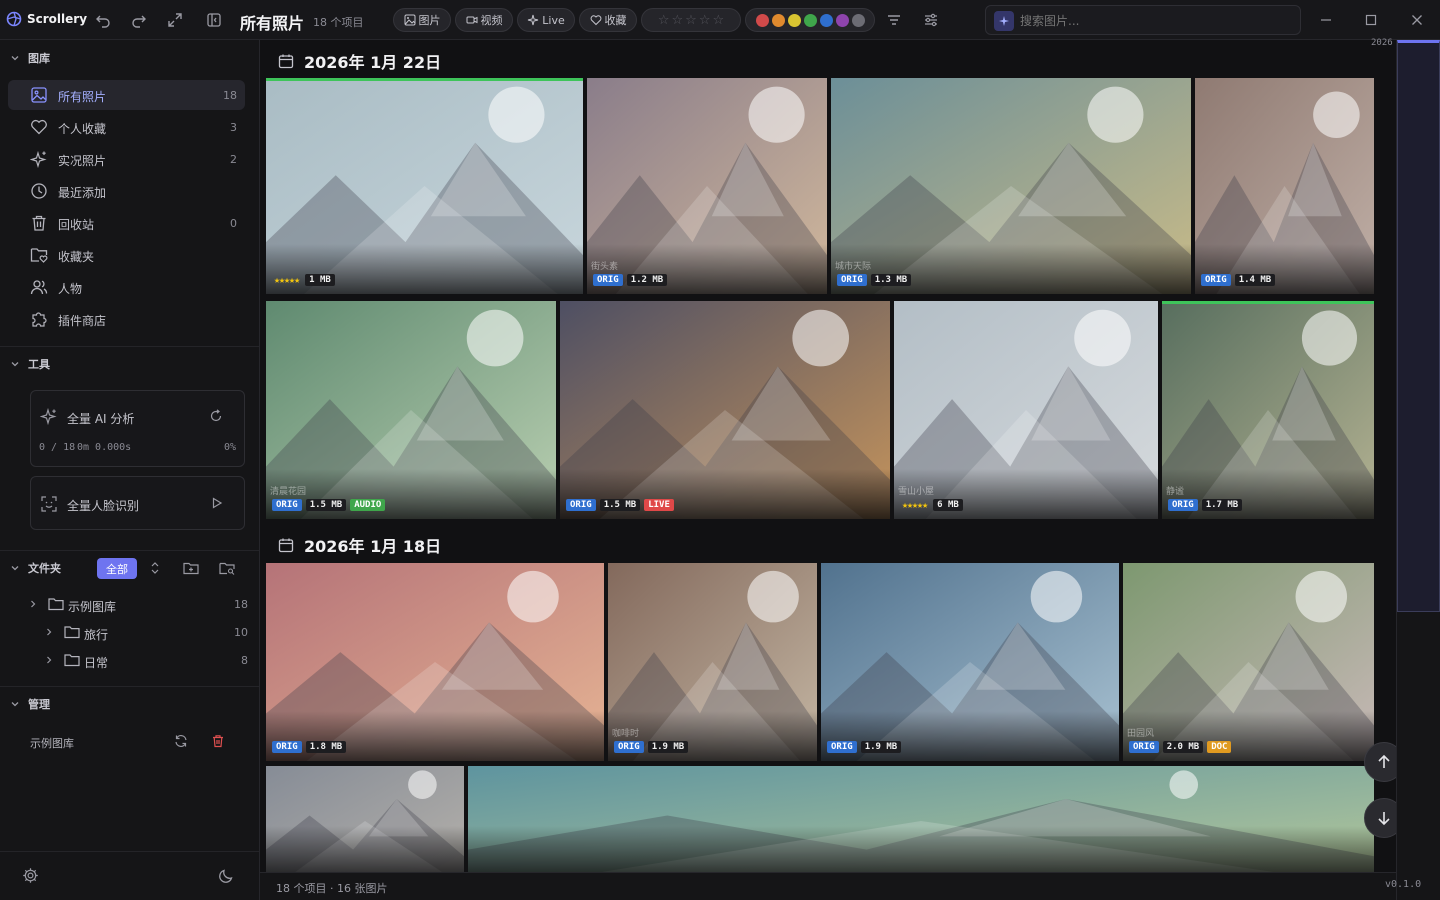 The image size is (1440, 900). What do you see at coordinates (1026, 410) in the screenshot?
I see `photo-thumbnail: 雪山小屋 ★★★★★ 6 MB` at bounding box center [1026, 410].